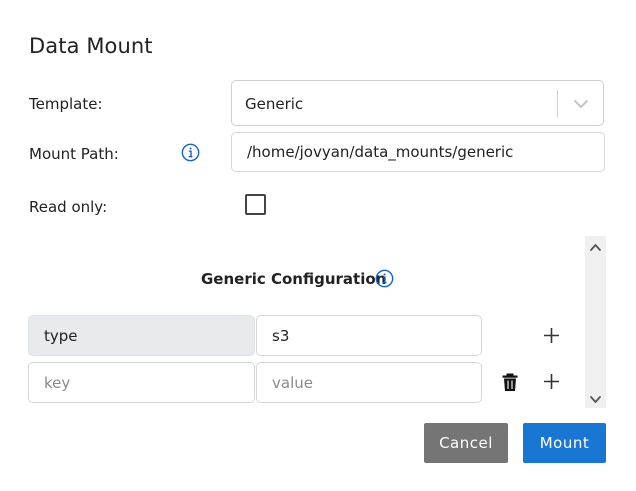  Describe the element at coordinates (274, 104) in the screenshot. I see `template-select-value: Generic` at that location.